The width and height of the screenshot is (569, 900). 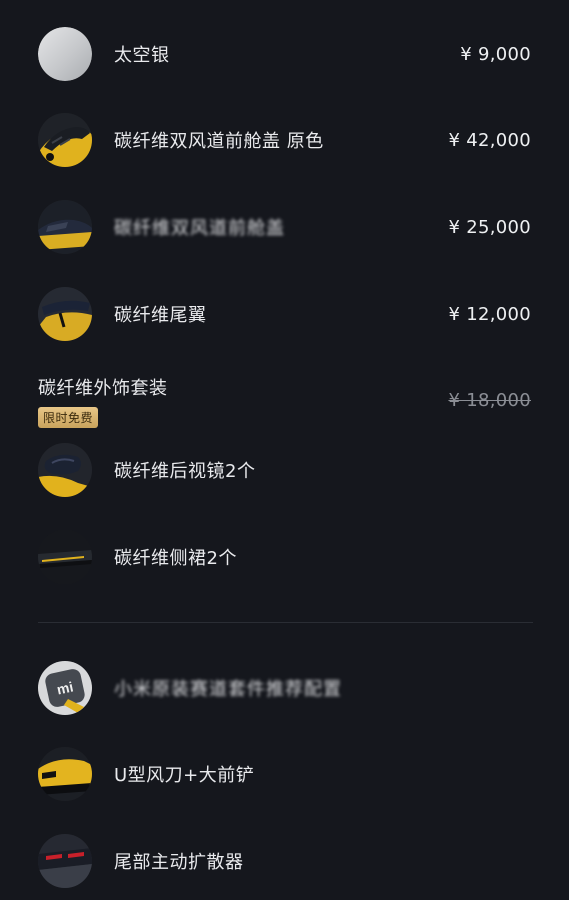 What do you see at coordinates (285, 622) in the screenshot?
I see `section-divider` at bounding box center [285, 622].